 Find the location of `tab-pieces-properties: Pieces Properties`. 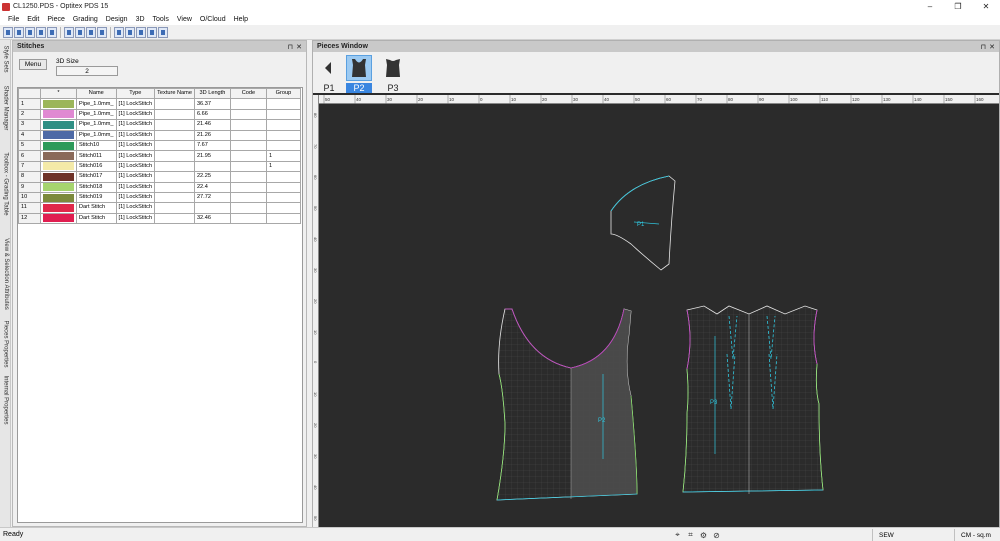

tab-pieces-properties: Pieces Properties is located at coordinates (5, 344).